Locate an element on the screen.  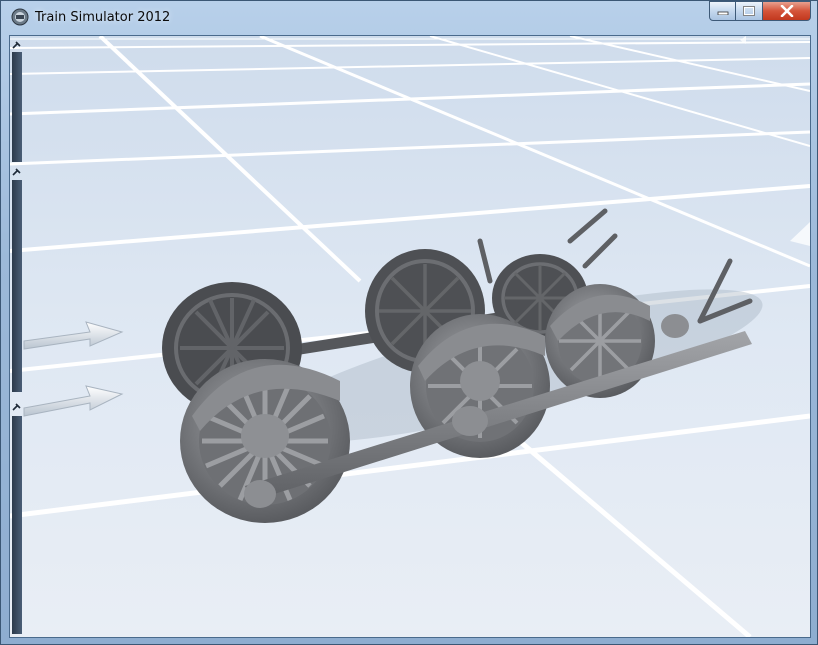
side-toolbar is located at coordinates (17, 336).